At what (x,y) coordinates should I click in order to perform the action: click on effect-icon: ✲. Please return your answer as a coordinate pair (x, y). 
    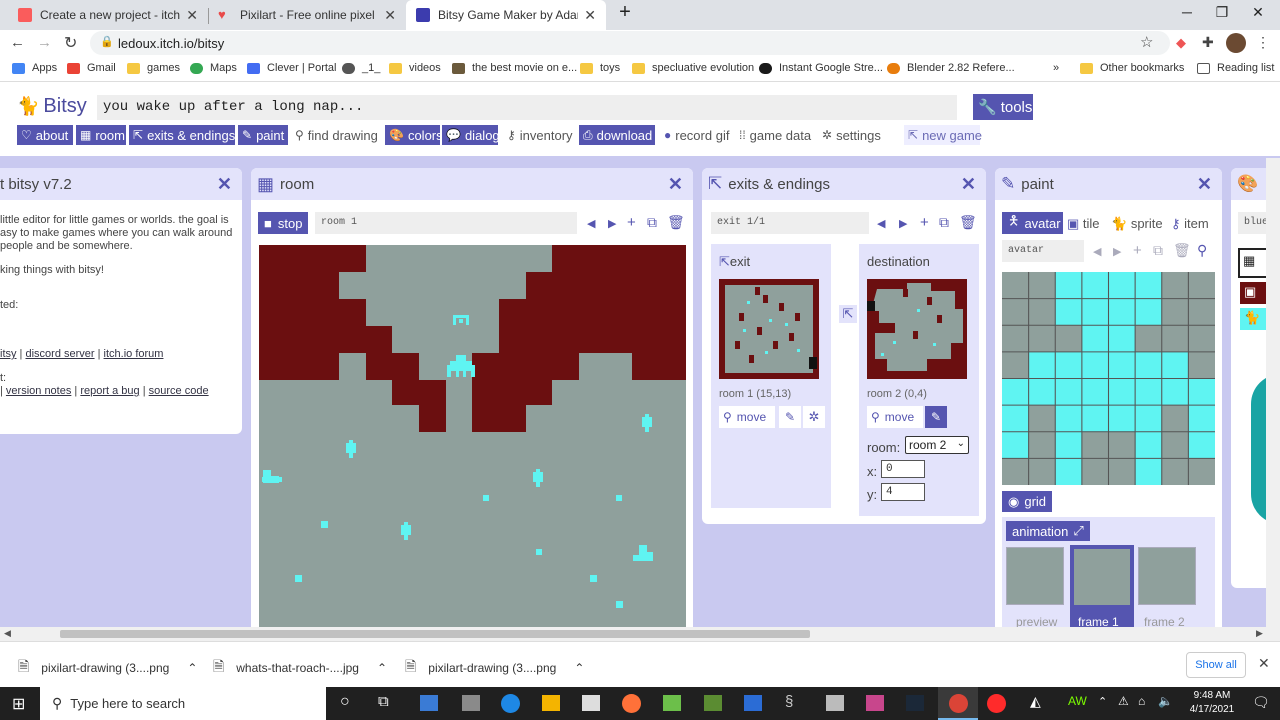
    Looking at the image, I should click on (814, 417).